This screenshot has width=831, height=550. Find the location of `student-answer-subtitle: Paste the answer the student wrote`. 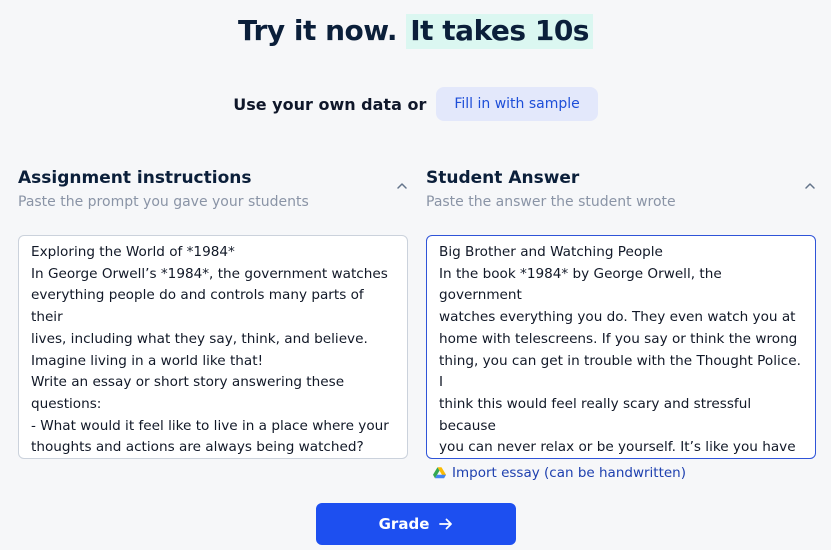

student-answer-subtitle: Paste the answer the student wrote is located at coordinates (551, 202).